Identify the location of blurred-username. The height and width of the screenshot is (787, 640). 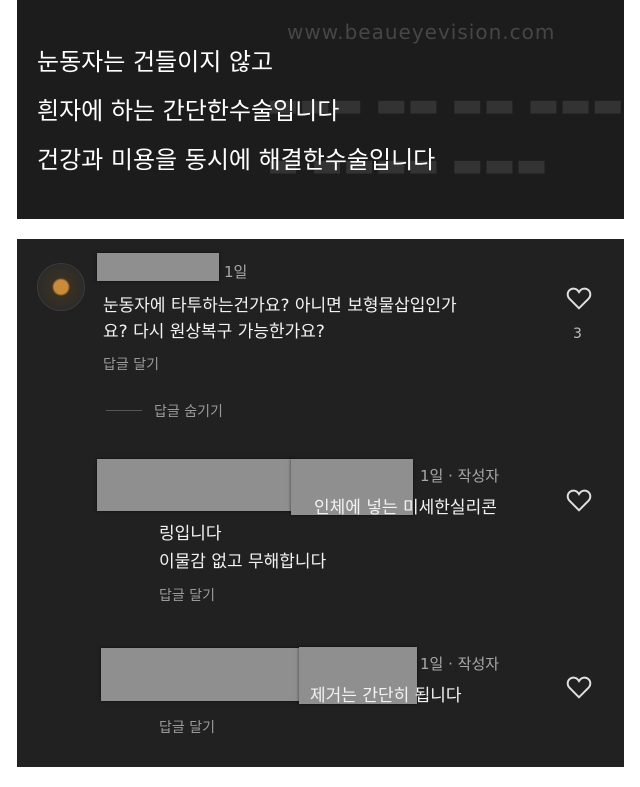
(158, 267).